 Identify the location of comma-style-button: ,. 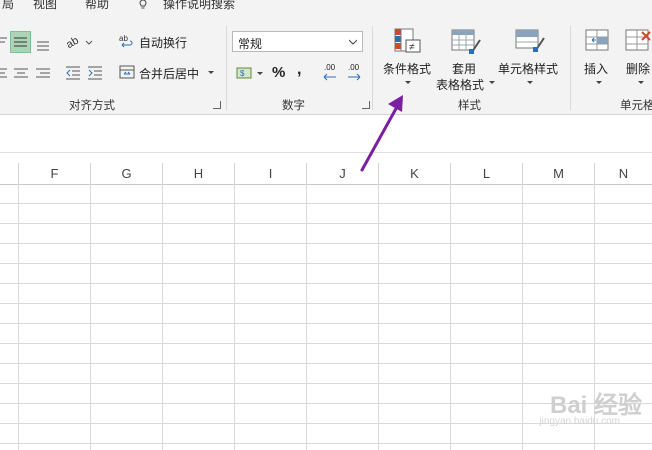
(299, 70).